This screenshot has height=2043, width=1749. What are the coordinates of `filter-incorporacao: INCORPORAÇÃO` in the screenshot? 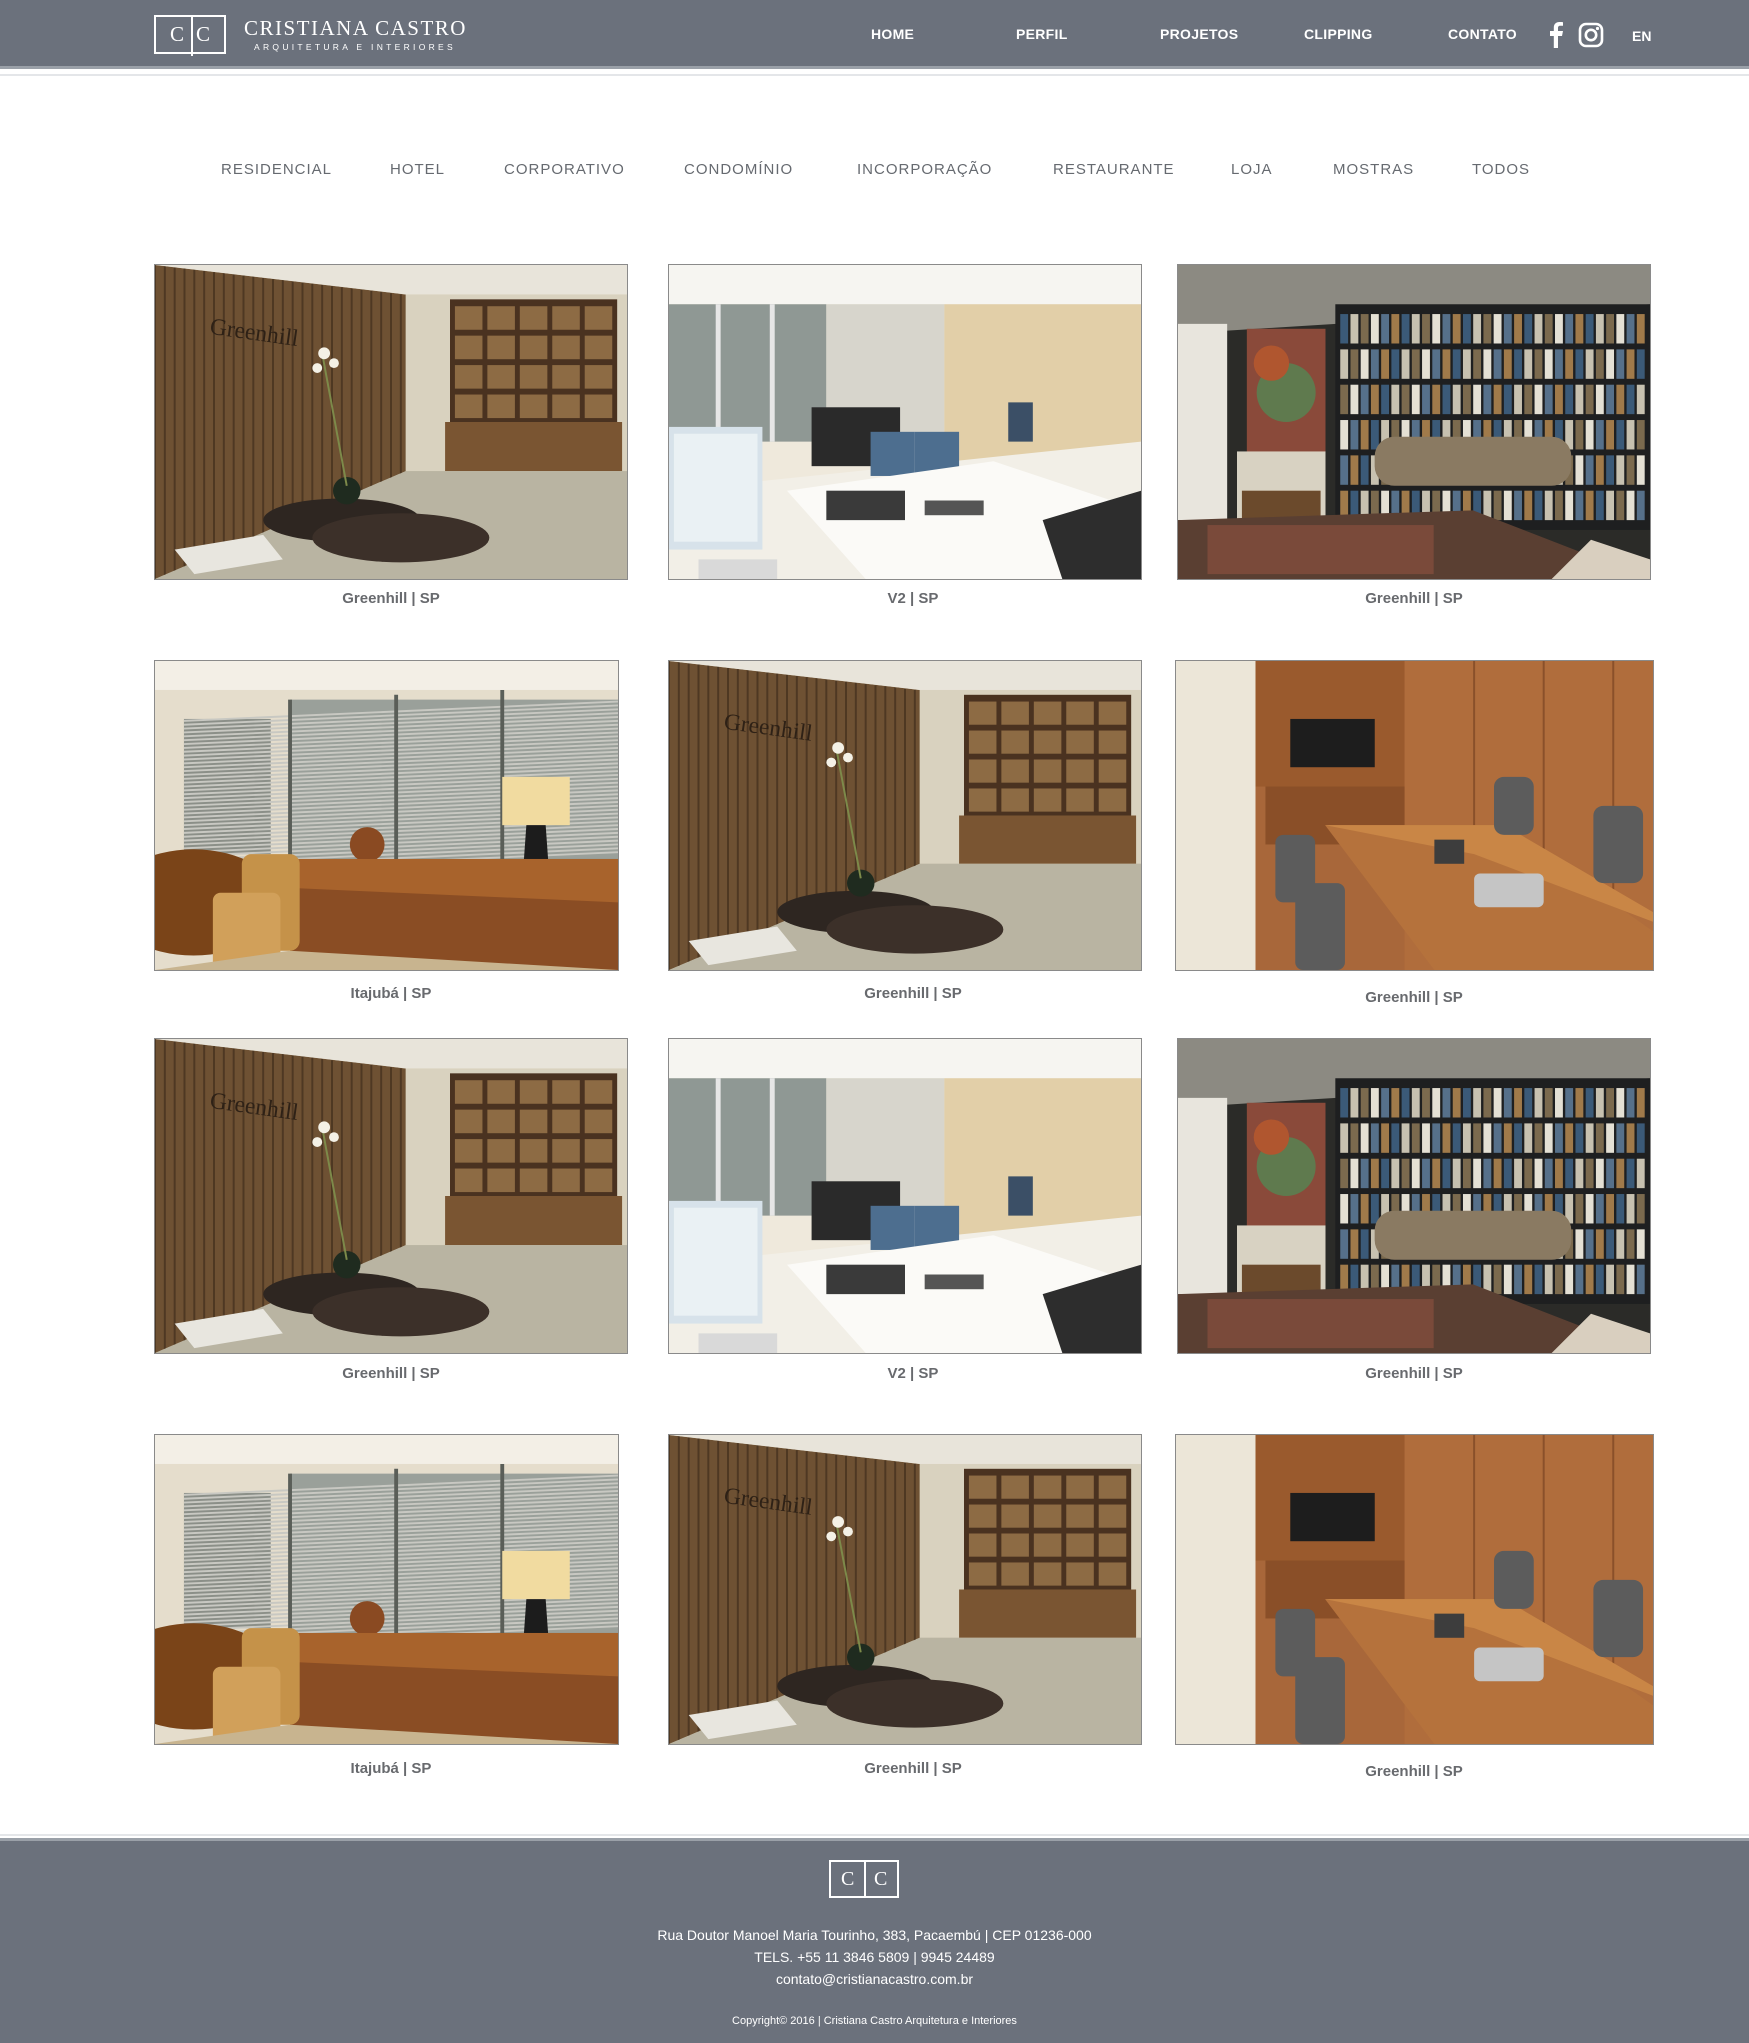 It's located at (924, 169).